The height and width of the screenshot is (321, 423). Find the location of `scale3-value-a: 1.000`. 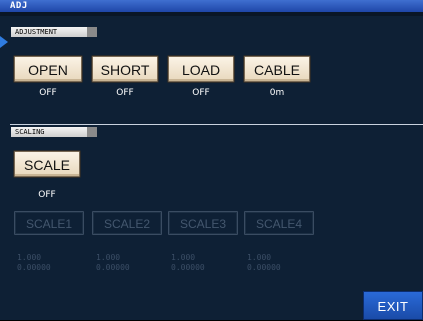

scale3-value-a: 1.000 is located at coordinates (183, 257).